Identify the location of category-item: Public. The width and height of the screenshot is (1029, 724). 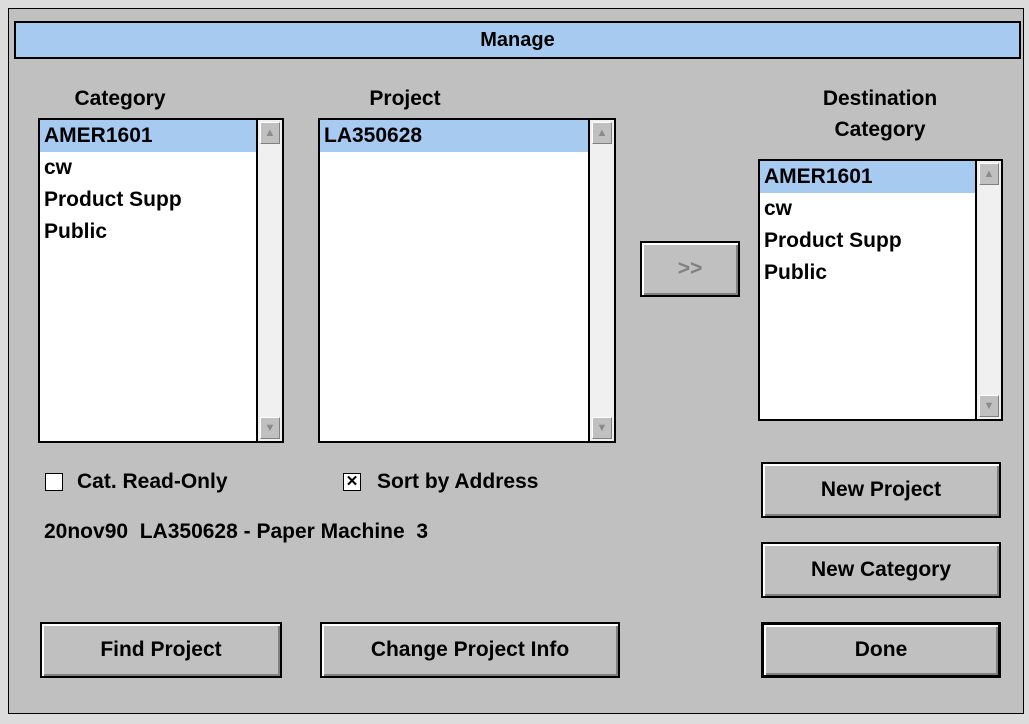
(148, 232).